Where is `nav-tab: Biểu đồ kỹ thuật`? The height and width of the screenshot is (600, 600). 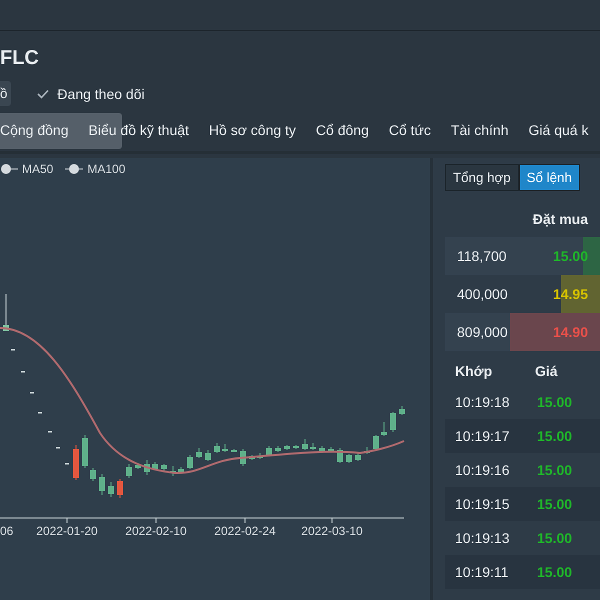
nav-tab: Biểu đồ kỹ thuật is located at coordinates (138, 130).